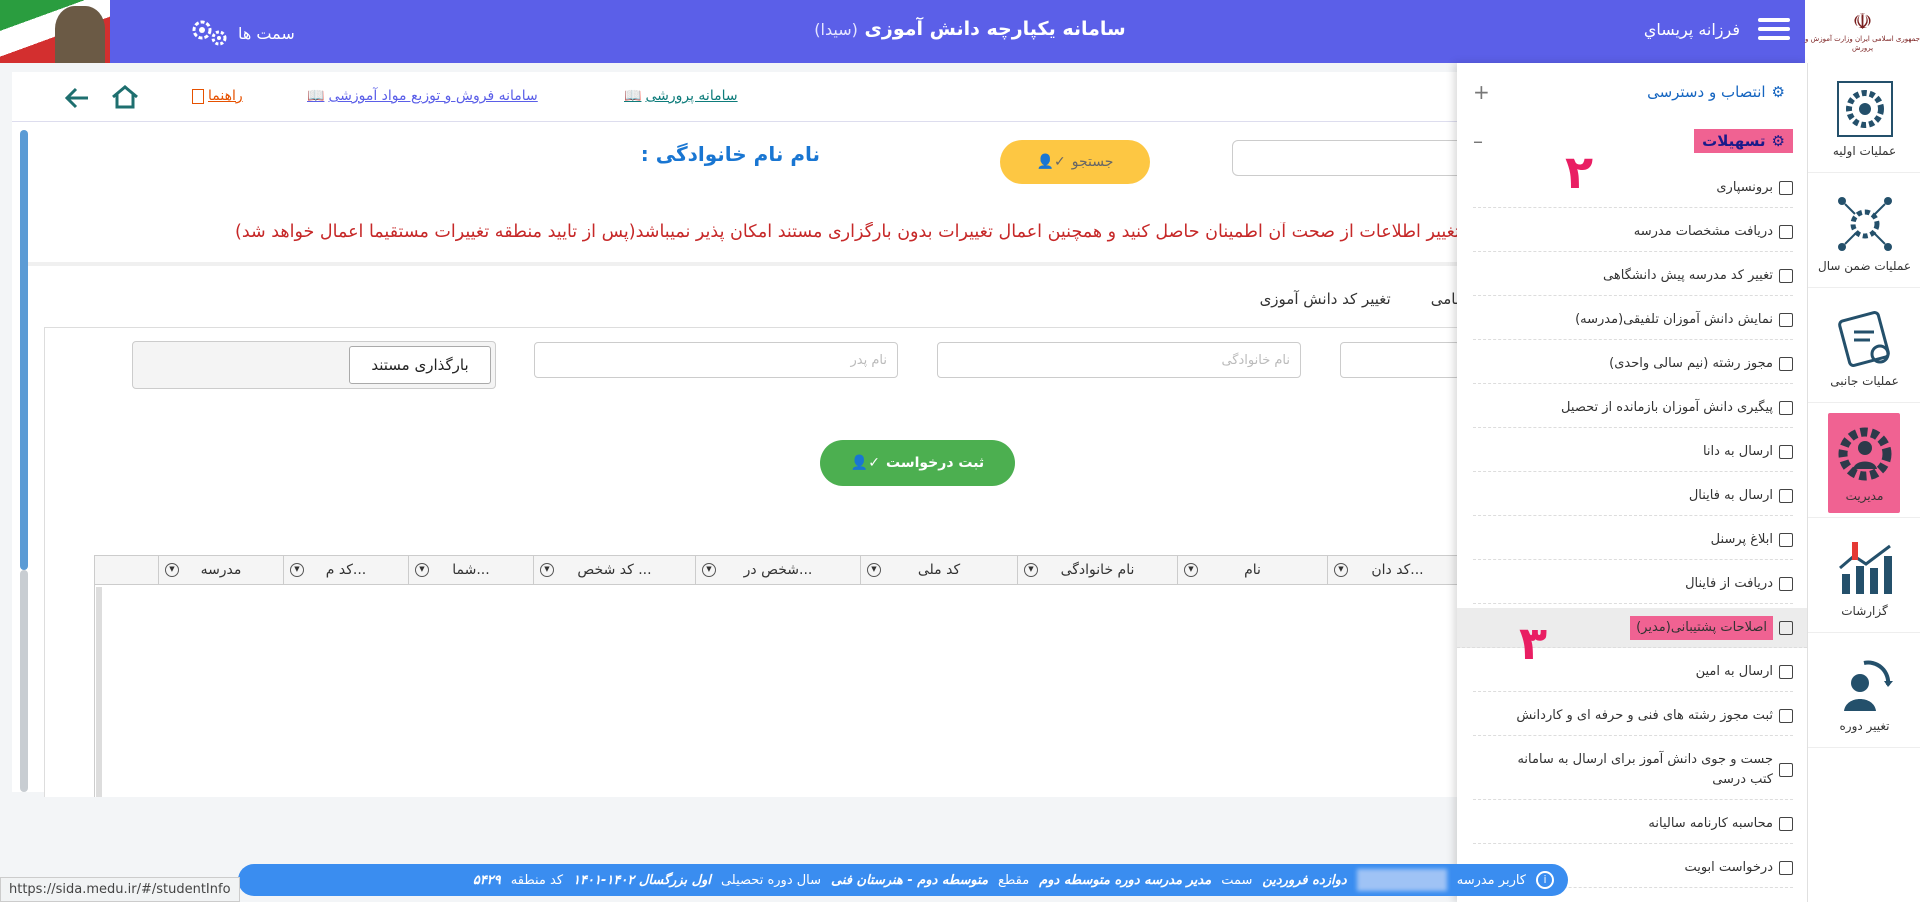 This screenshot has width=1920, height=902. I want to click on submenu-item: دریافت مشخصات مدرسه, so click(1633, 232).